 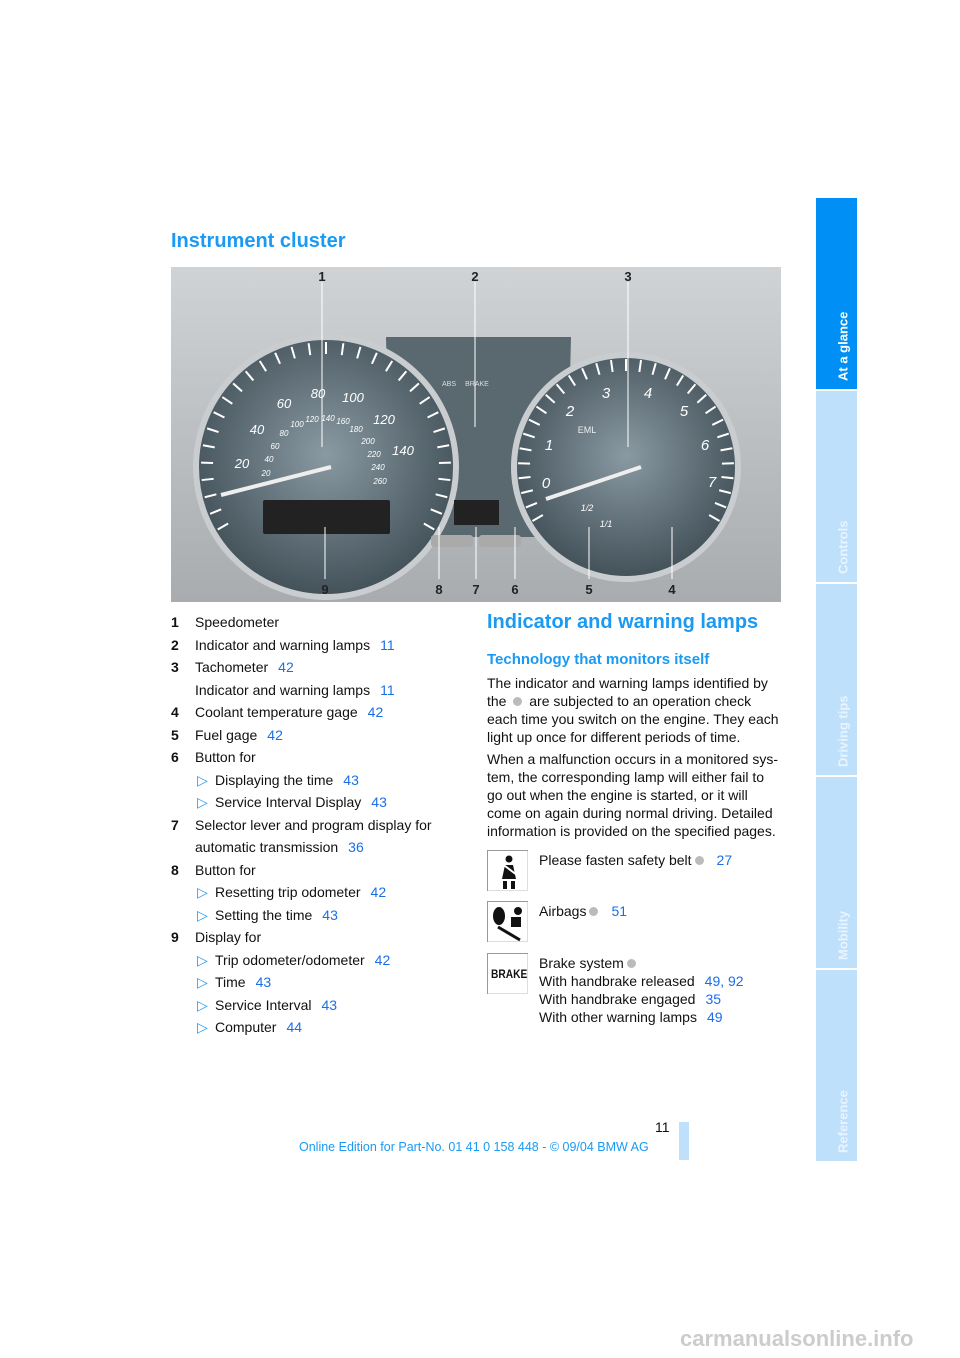 What do you see at coordinates (619, 911) in the screenshot?
I see `page-link: 51` at bounding box center [619, 911].